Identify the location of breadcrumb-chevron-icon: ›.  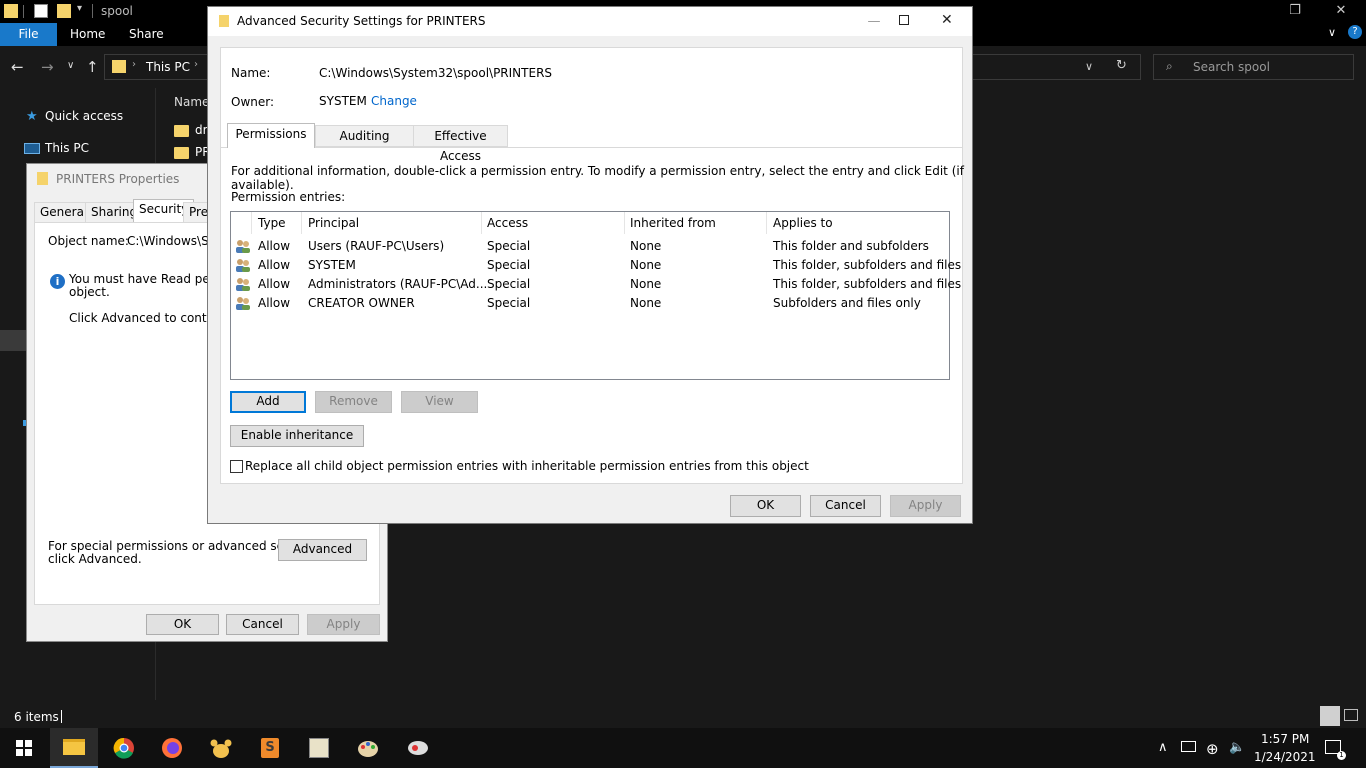
(196, 64).